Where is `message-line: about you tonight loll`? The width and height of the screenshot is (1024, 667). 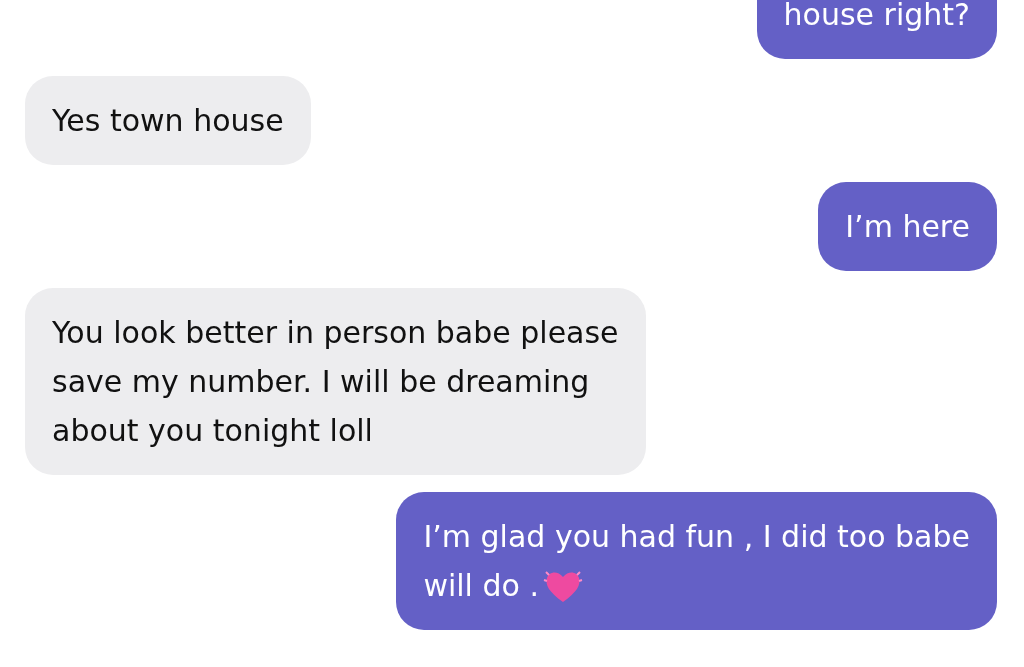 message-line: about you tonight loll is located at coordinates (212, 431).